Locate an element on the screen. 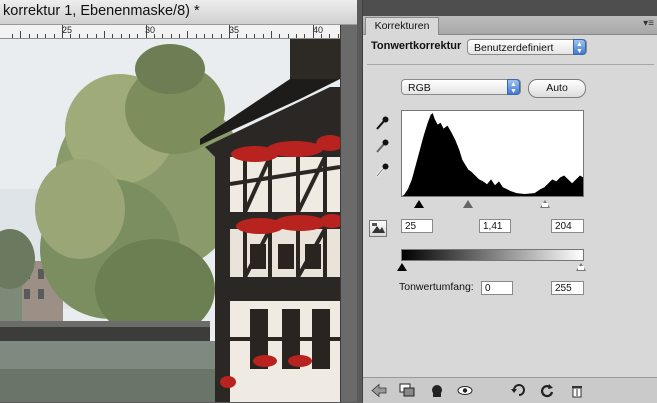  panel-menu-icon: ▾≡ is located at coordinates (648, 23).